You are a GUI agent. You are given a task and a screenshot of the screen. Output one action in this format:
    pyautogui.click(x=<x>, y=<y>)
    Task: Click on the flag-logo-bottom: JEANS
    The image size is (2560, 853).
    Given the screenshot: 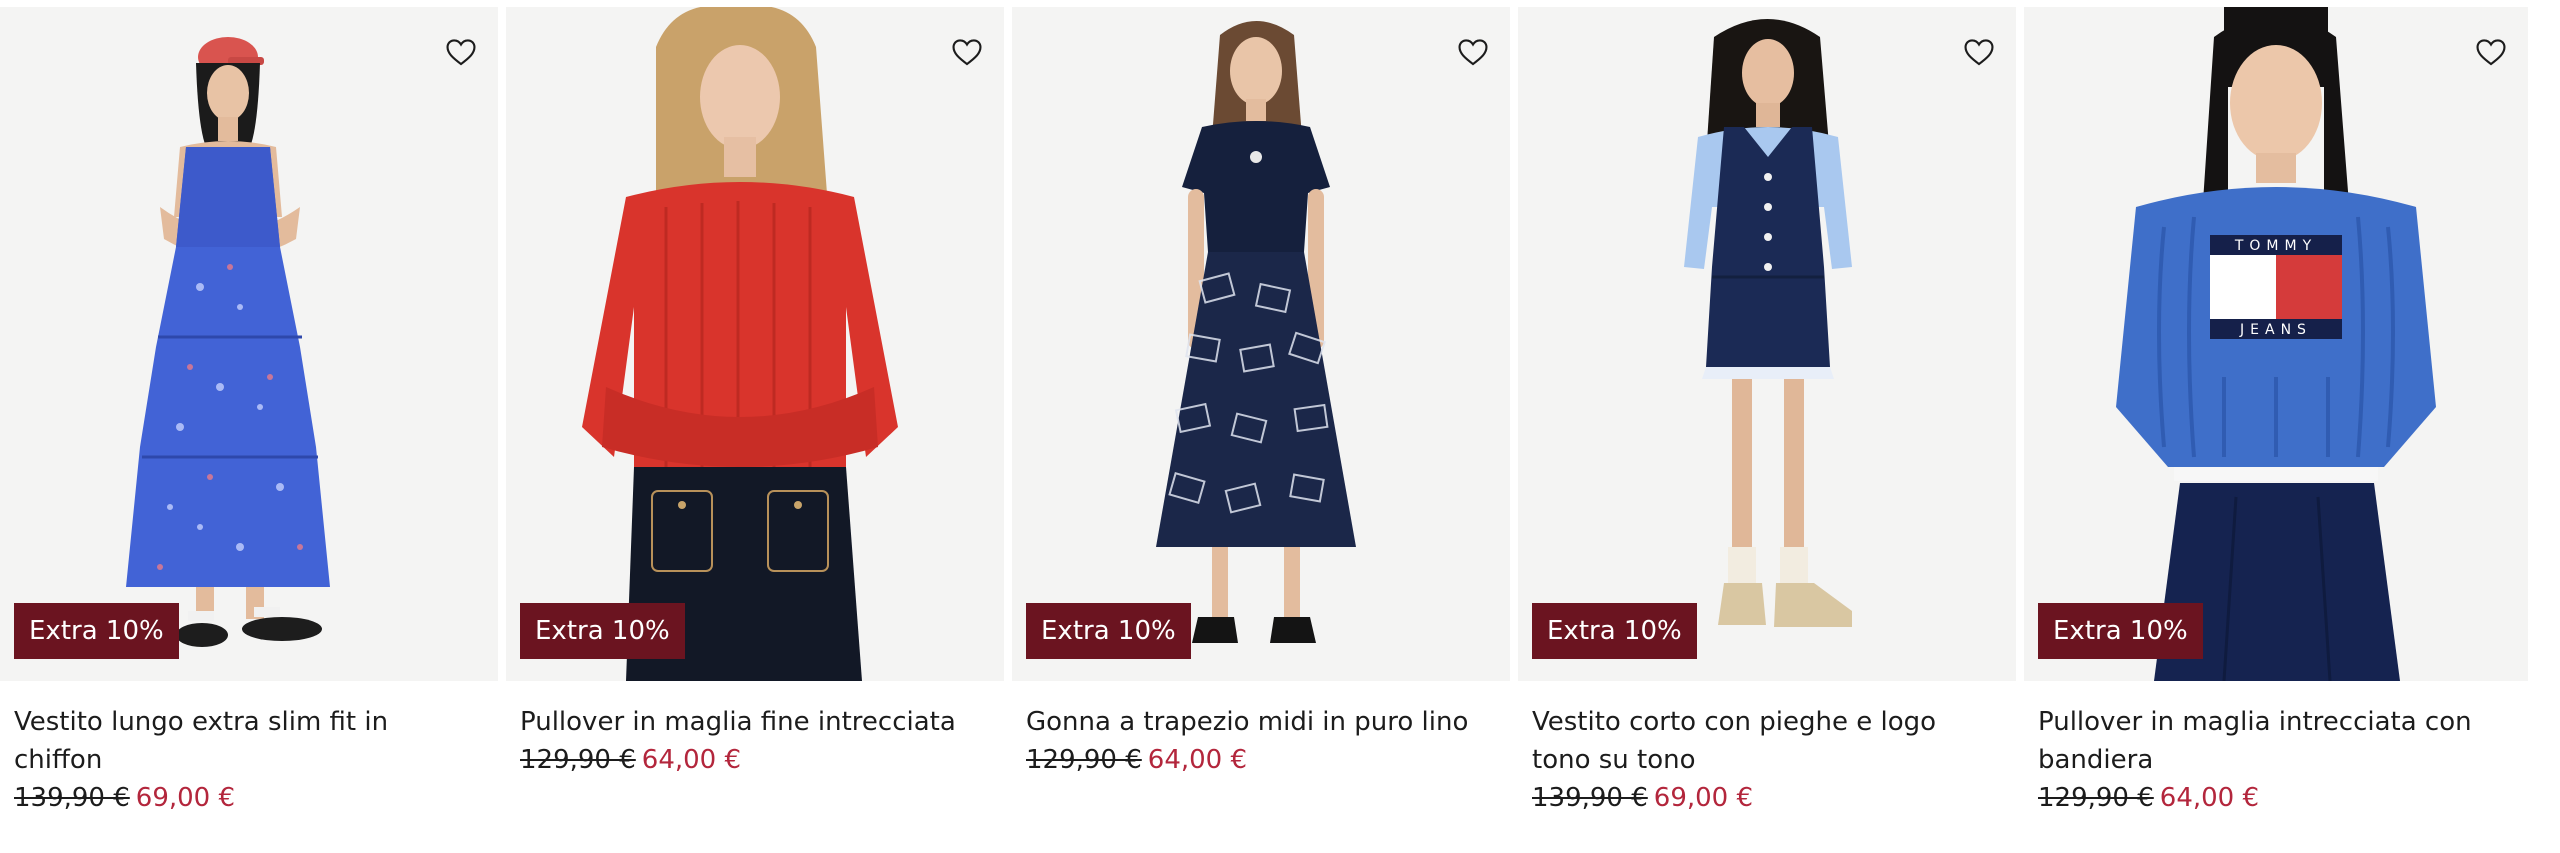 What is the action you would take?
    pyautogui.click(x=2275, y=330)
    